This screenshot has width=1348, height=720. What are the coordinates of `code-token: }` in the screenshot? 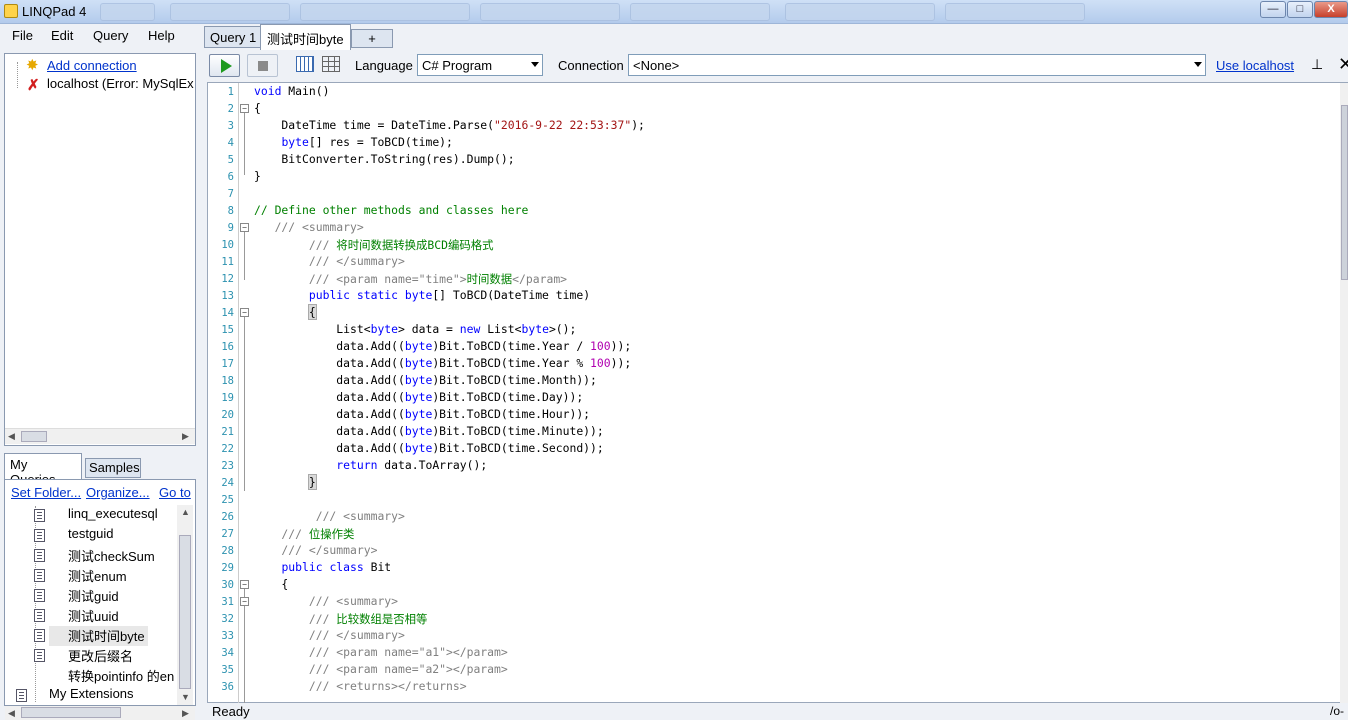 It's located at (312, 482).